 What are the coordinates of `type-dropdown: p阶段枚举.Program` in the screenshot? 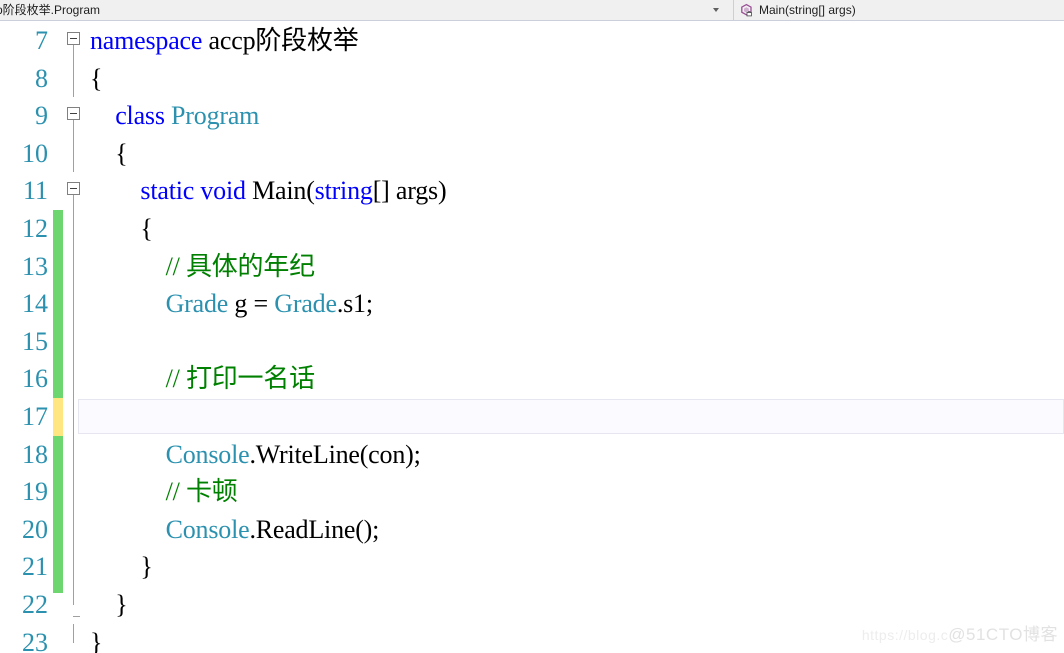 It's located at (366, 10).